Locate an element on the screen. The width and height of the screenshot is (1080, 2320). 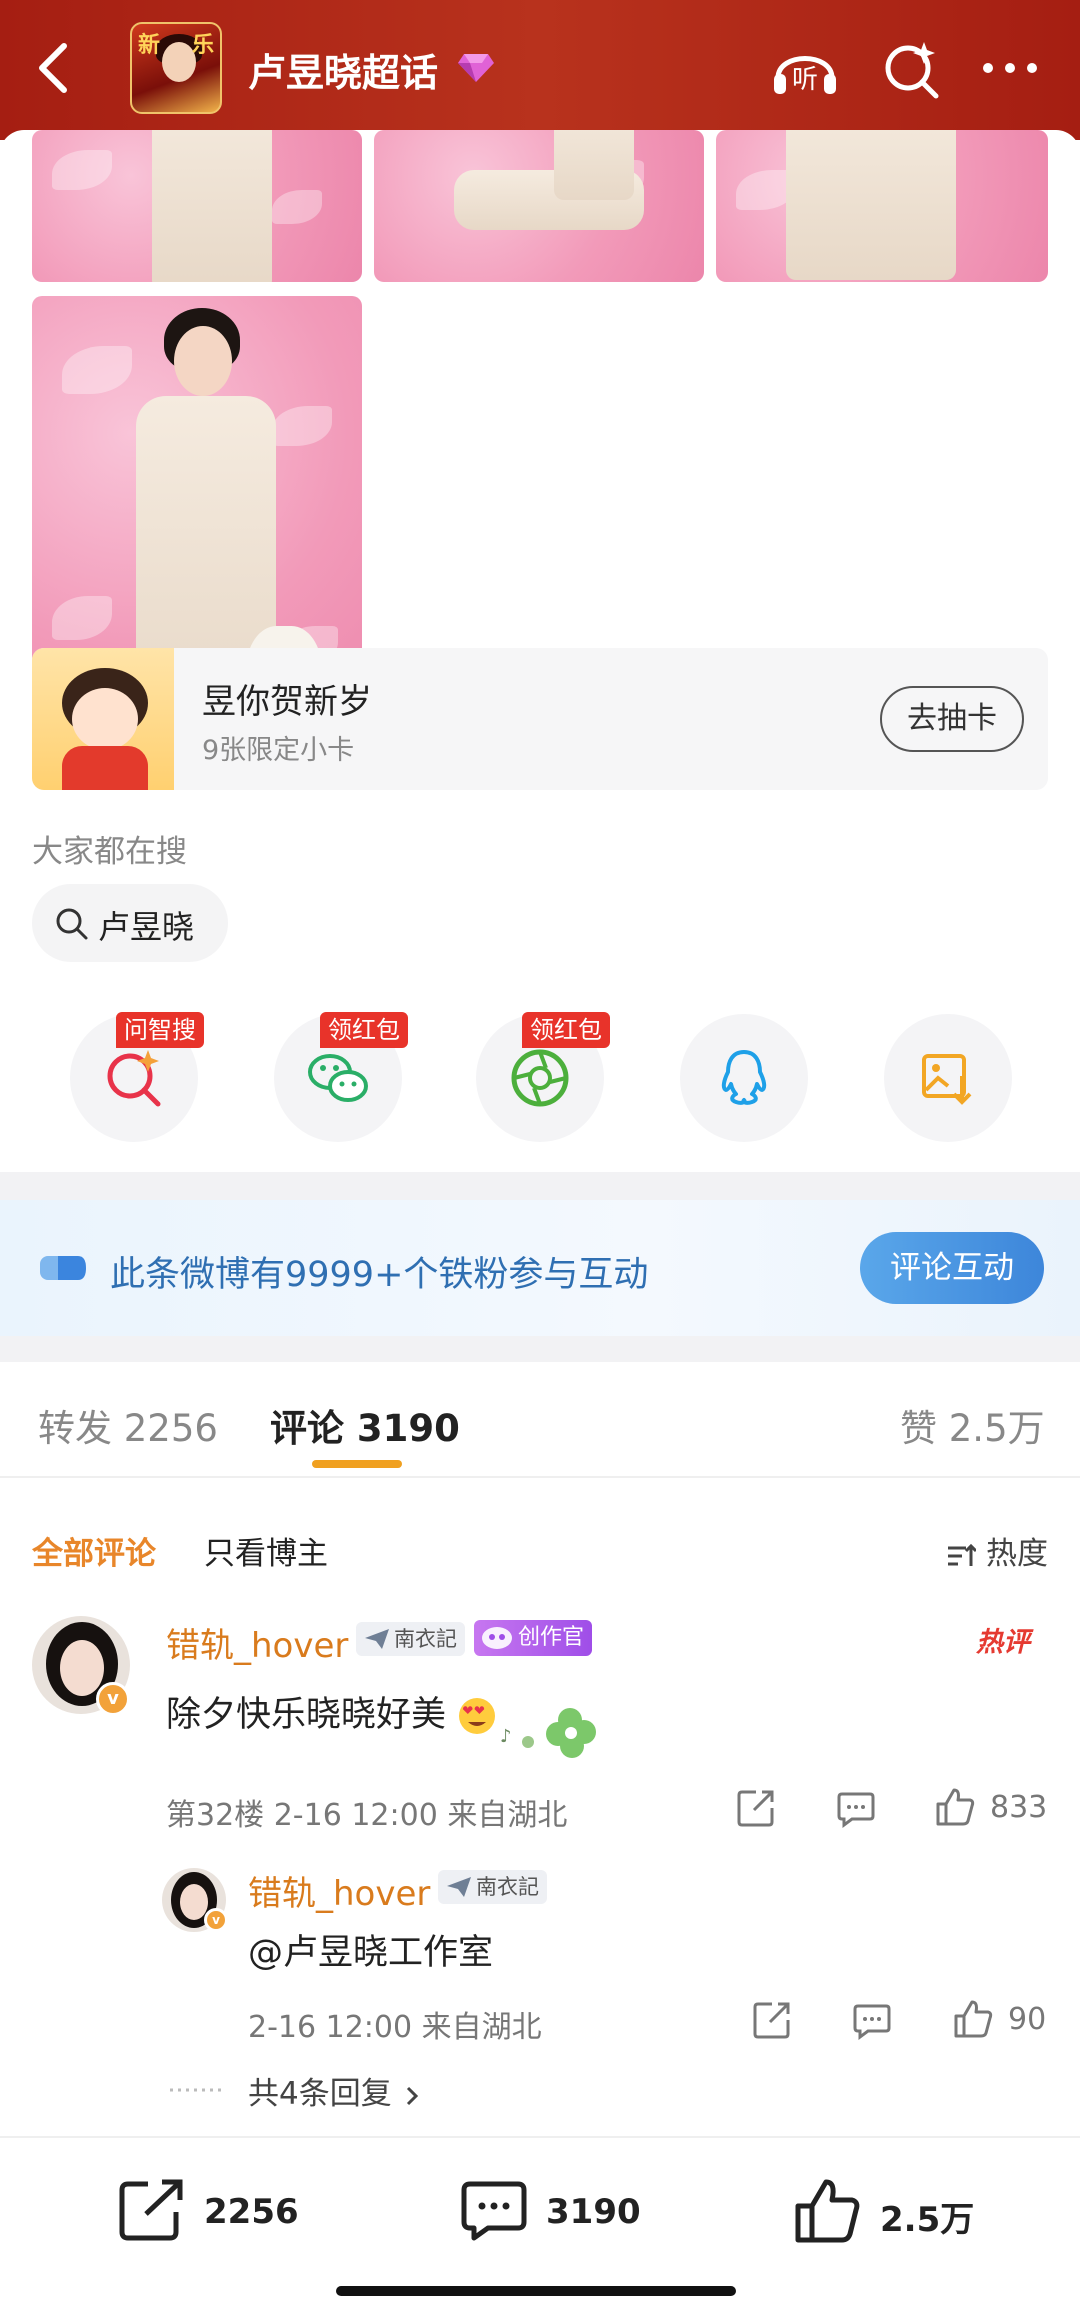
home-indicator is located at coordinates (536, 2291).